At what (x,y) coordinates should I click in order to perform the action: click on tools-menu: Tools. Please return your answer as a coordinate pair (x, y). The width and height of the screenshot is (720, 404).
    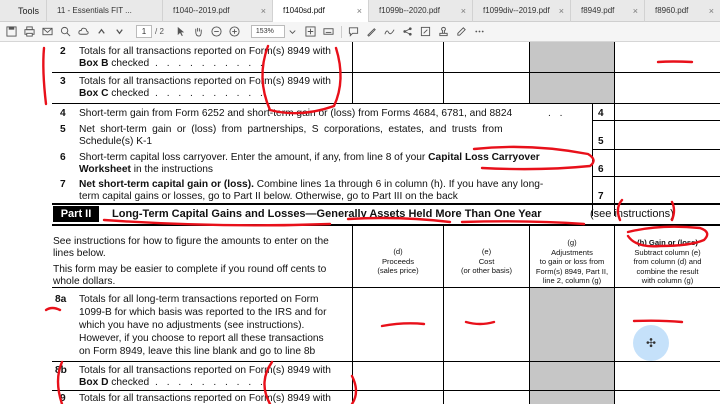
    Looking at the image, I should click on (23, 11).